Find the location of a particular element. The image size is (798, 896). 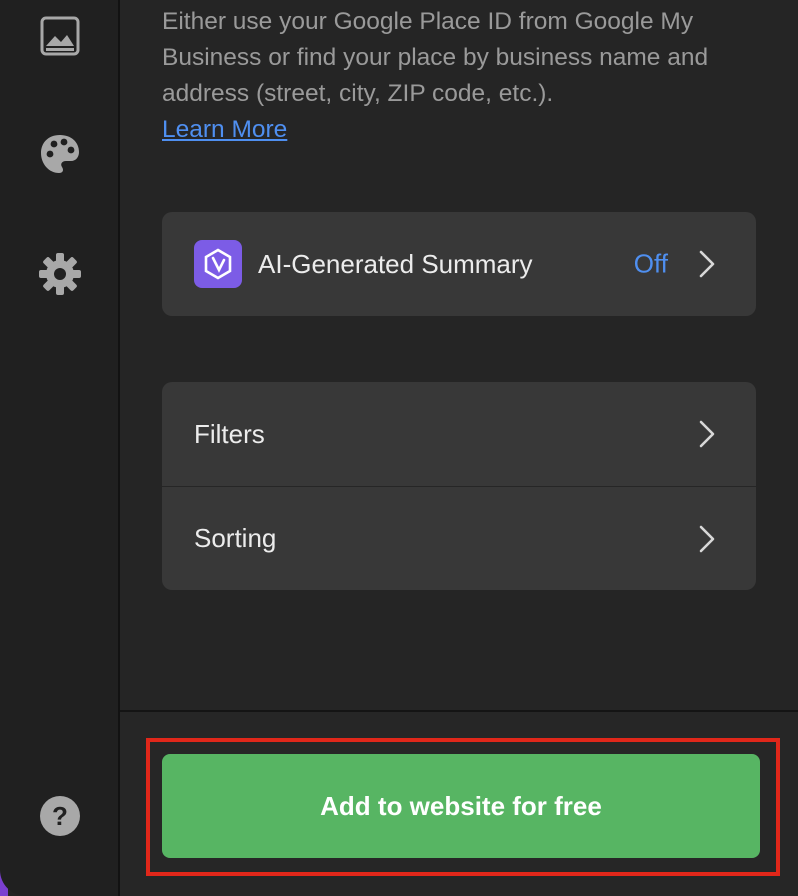

gear-icon is located at coordinates (60, 274).